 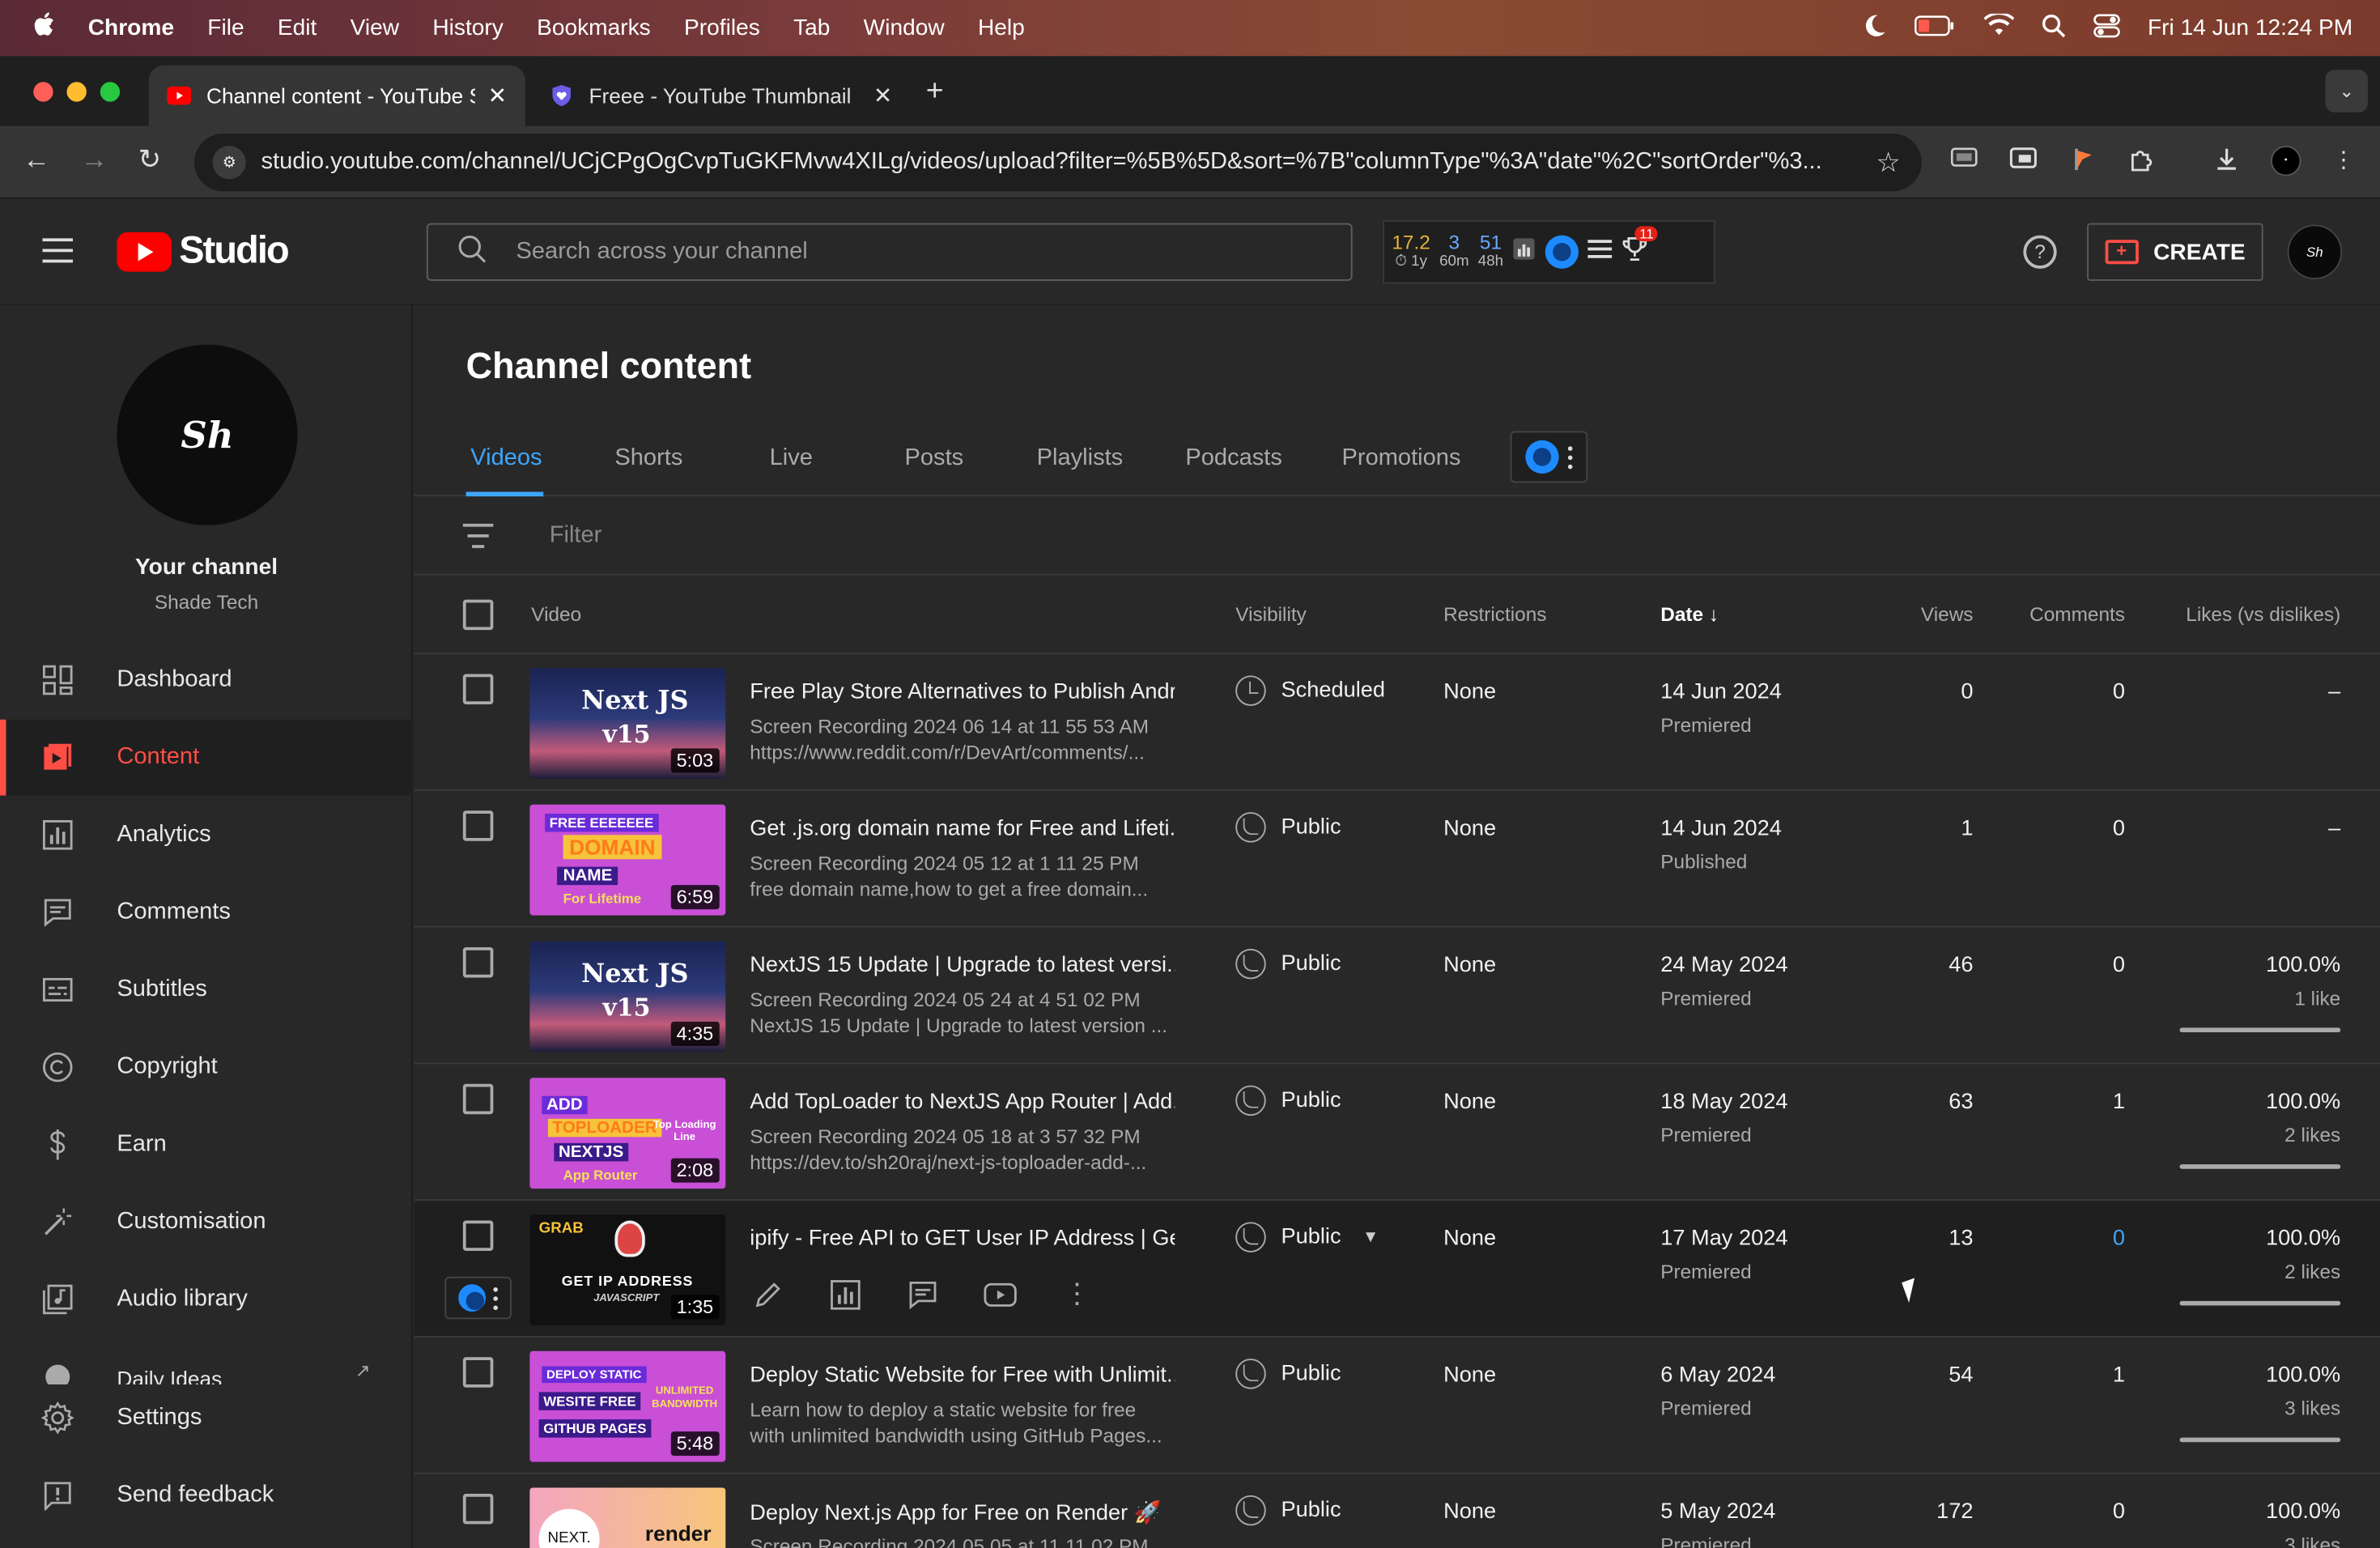 What do you see at coordinates (627, 1518) in the screenshot?
I see `video-thumbnail: NEXT. render` at bounding box center [627, 1518].